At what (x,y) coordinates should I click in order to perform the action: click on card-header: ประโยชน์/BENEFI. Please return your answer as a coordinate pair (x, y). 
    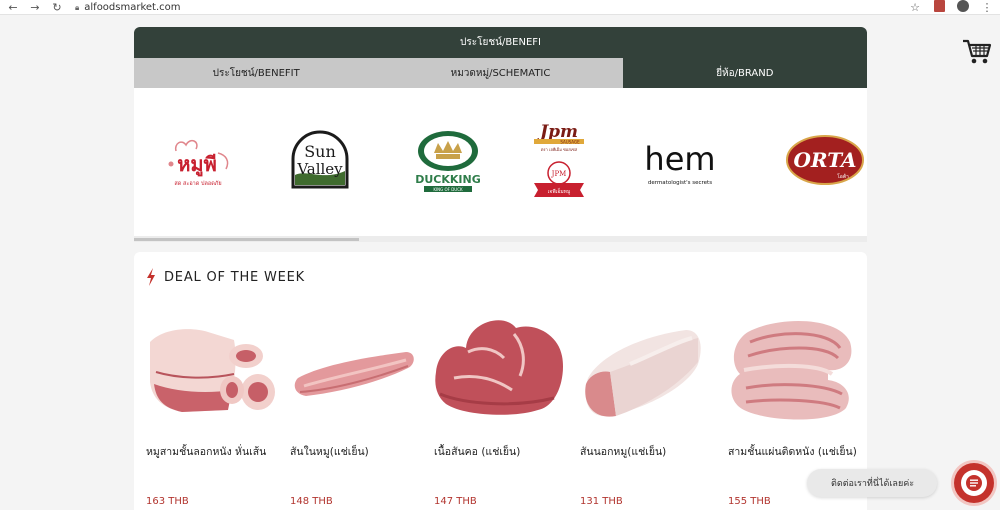
    Looking at the image, I should click on (500, 42).